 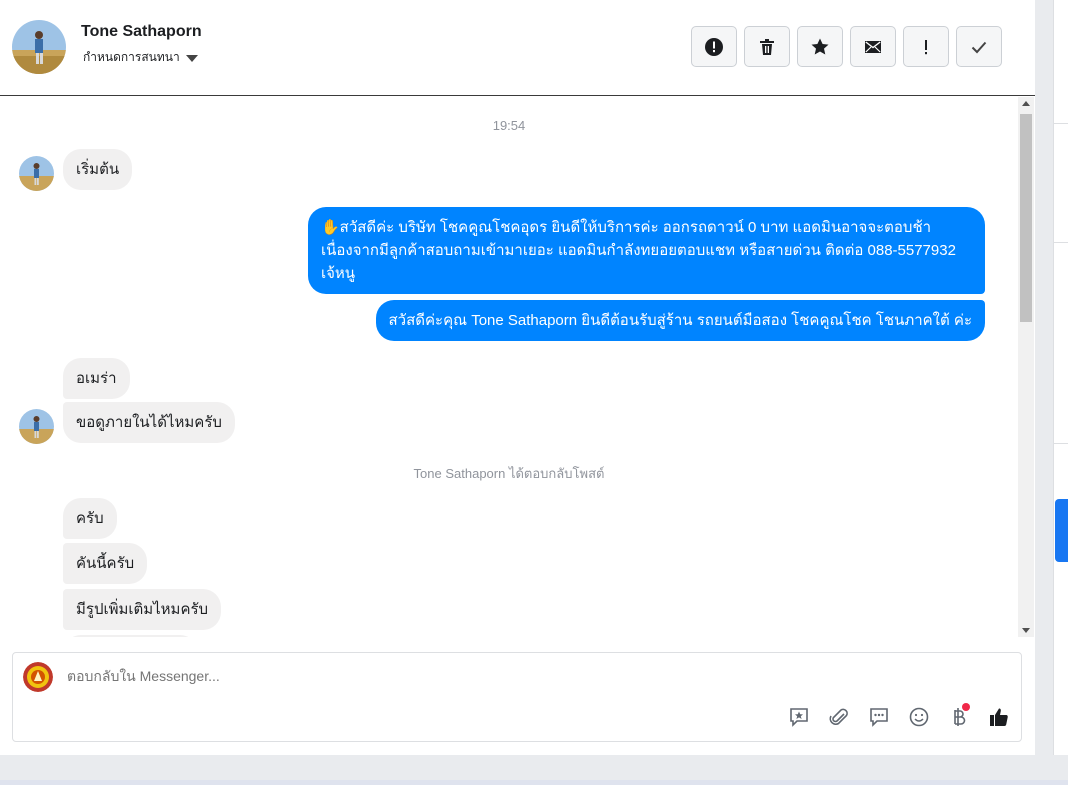 I want to click on composer-tools, so click(x=898, y=716).